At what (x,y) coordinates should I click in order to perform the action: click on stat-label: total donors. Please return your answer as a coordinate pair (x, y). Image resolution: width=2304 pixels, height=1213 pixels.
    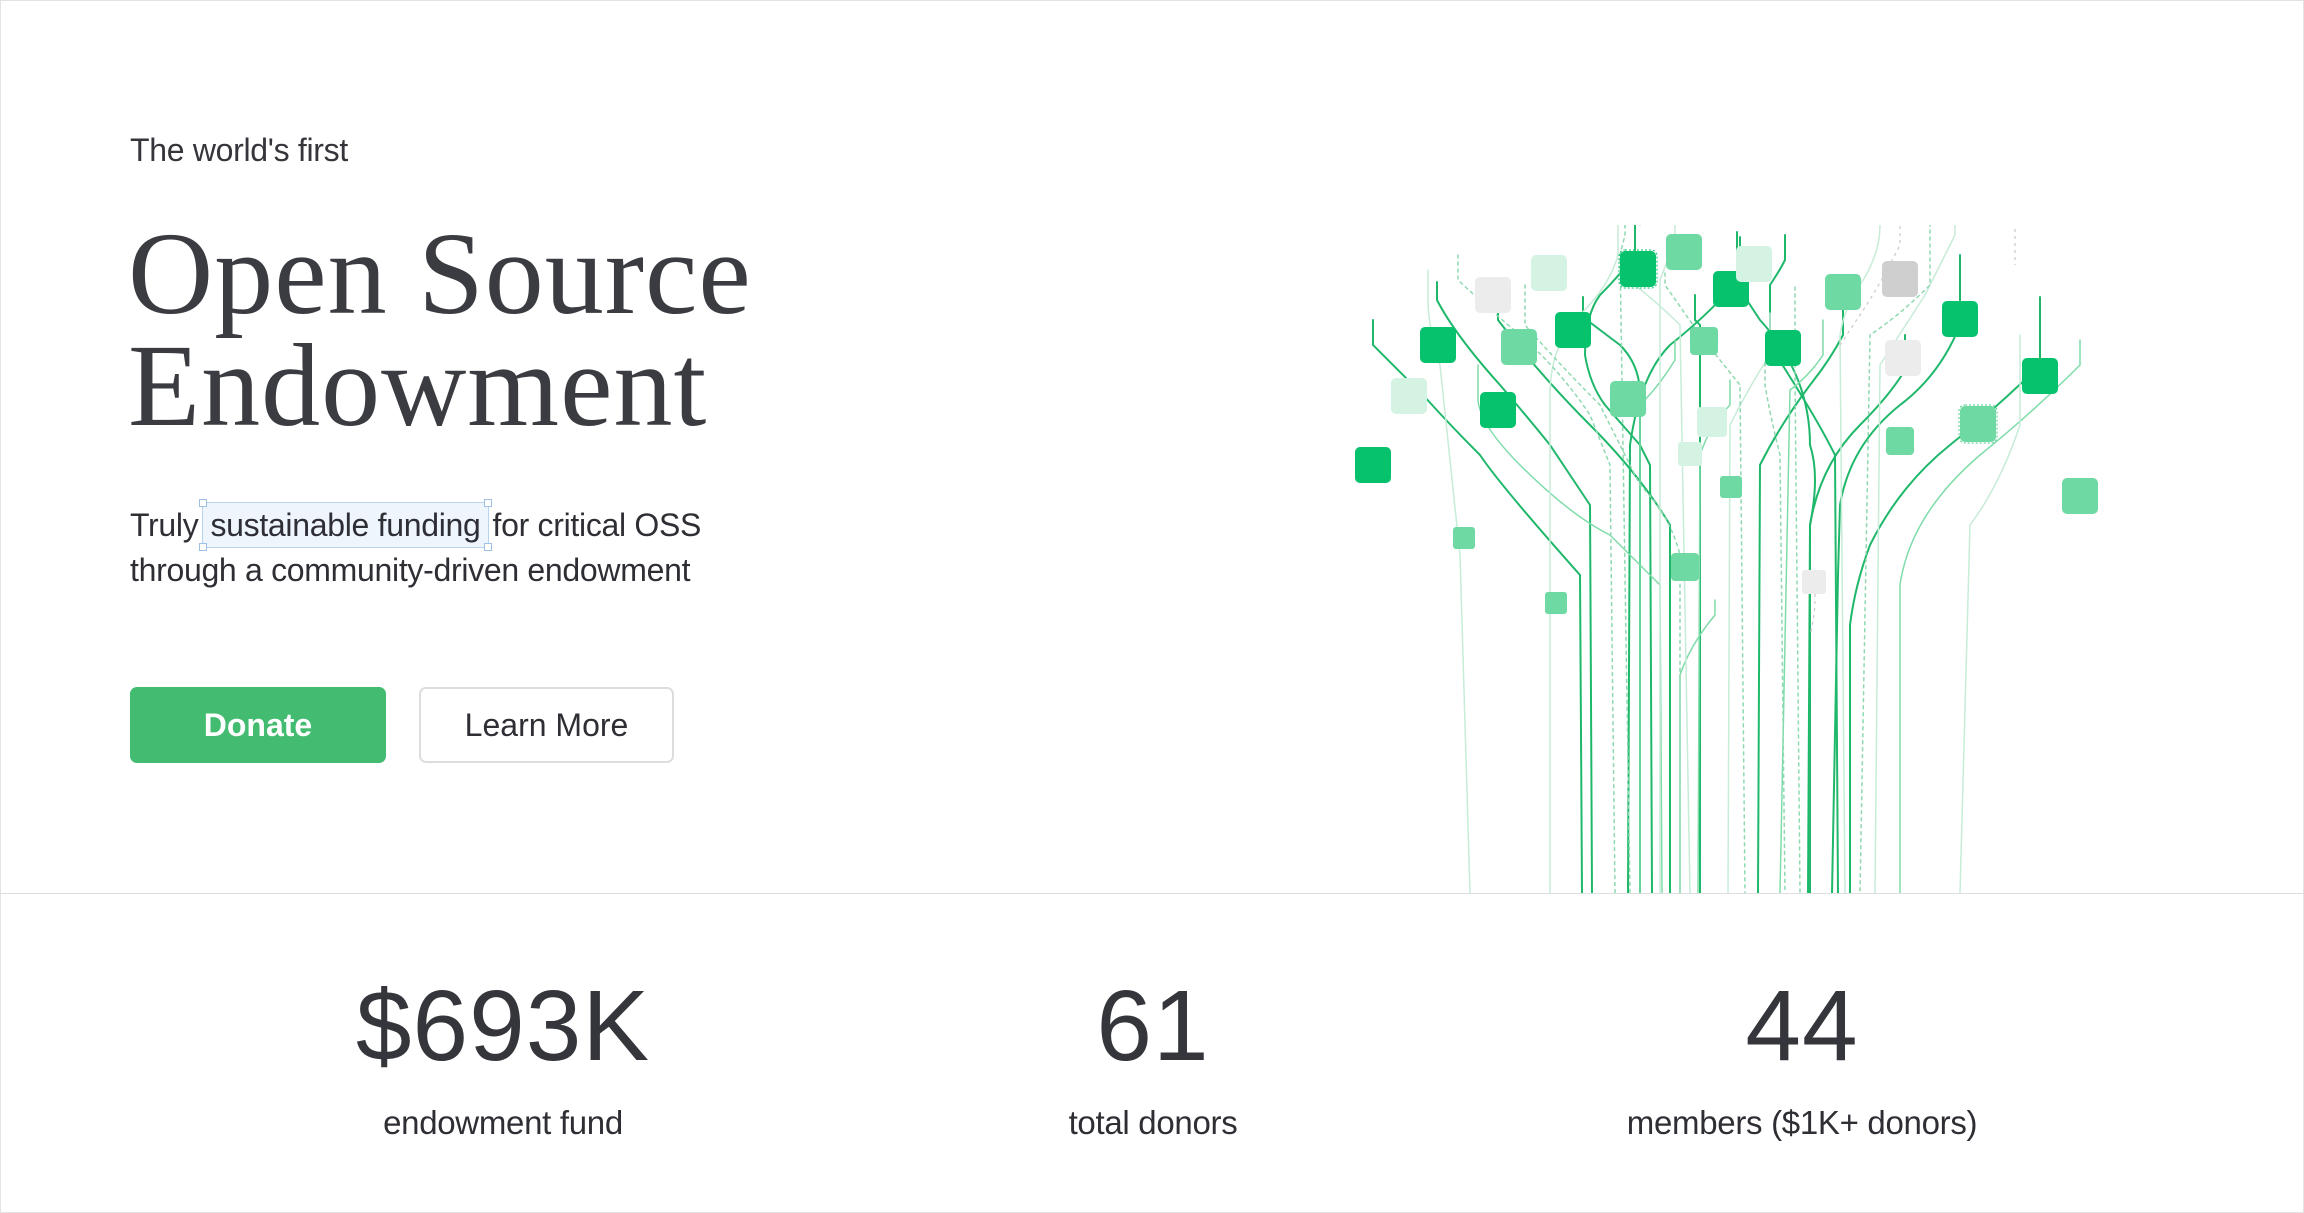
    Looking at the image, I should click on (1153, 1122).